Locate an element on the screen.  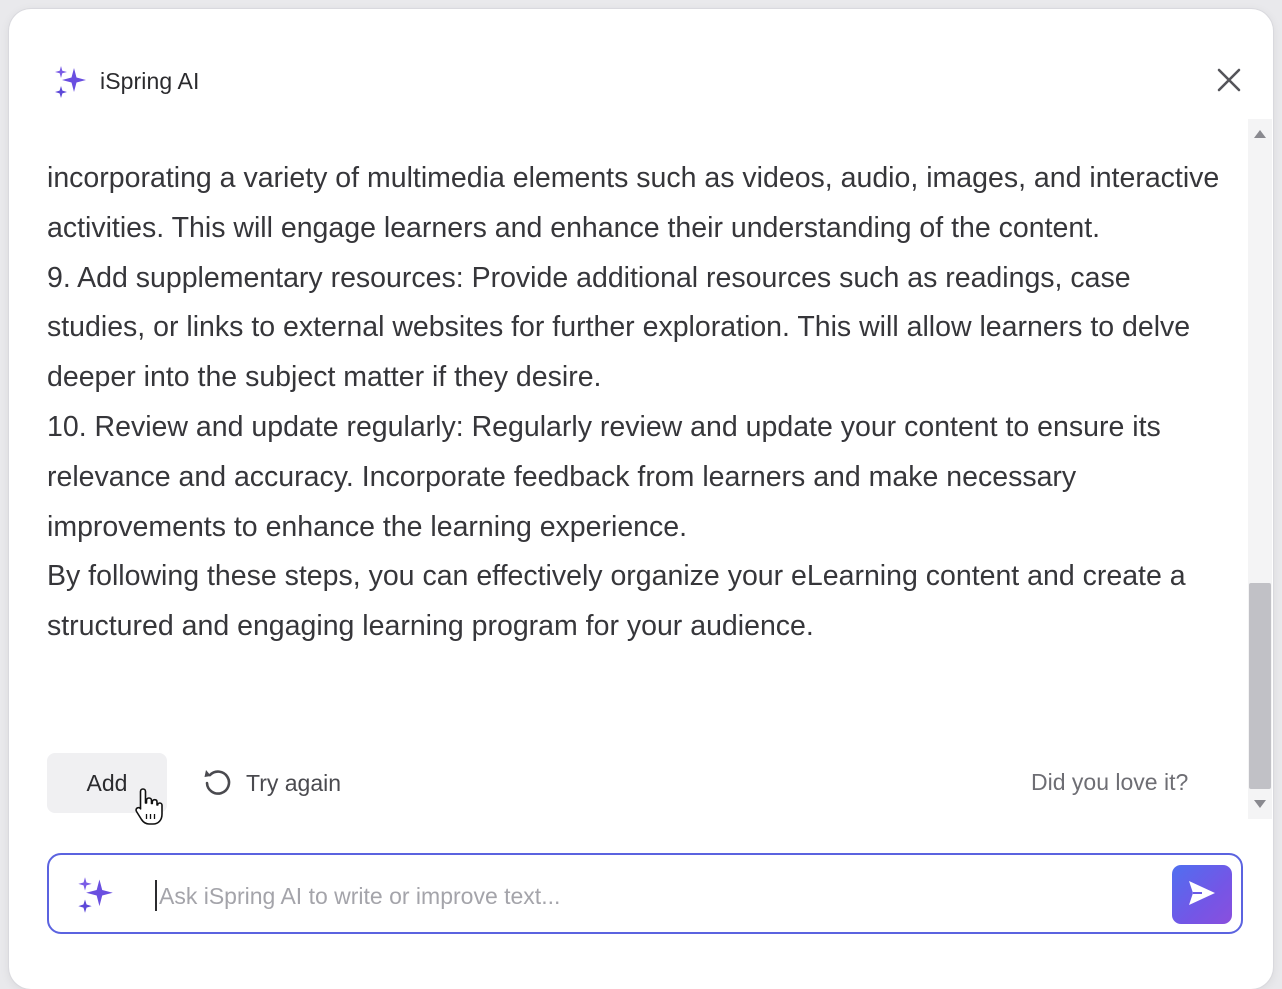
vertical-scrollbar is located at coordinates (1260, 469).